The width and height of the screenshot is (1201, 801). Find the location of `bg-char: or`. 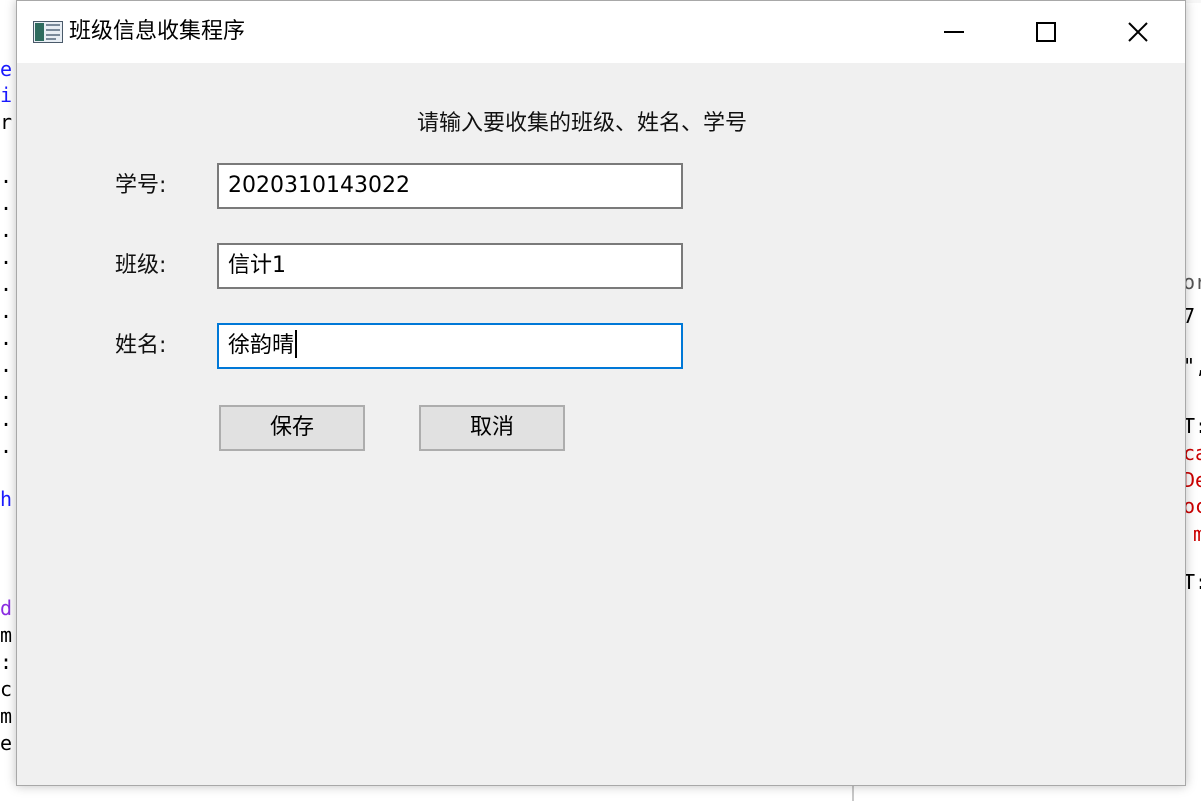

bg-char: or is located at coordinates (1192, 282).